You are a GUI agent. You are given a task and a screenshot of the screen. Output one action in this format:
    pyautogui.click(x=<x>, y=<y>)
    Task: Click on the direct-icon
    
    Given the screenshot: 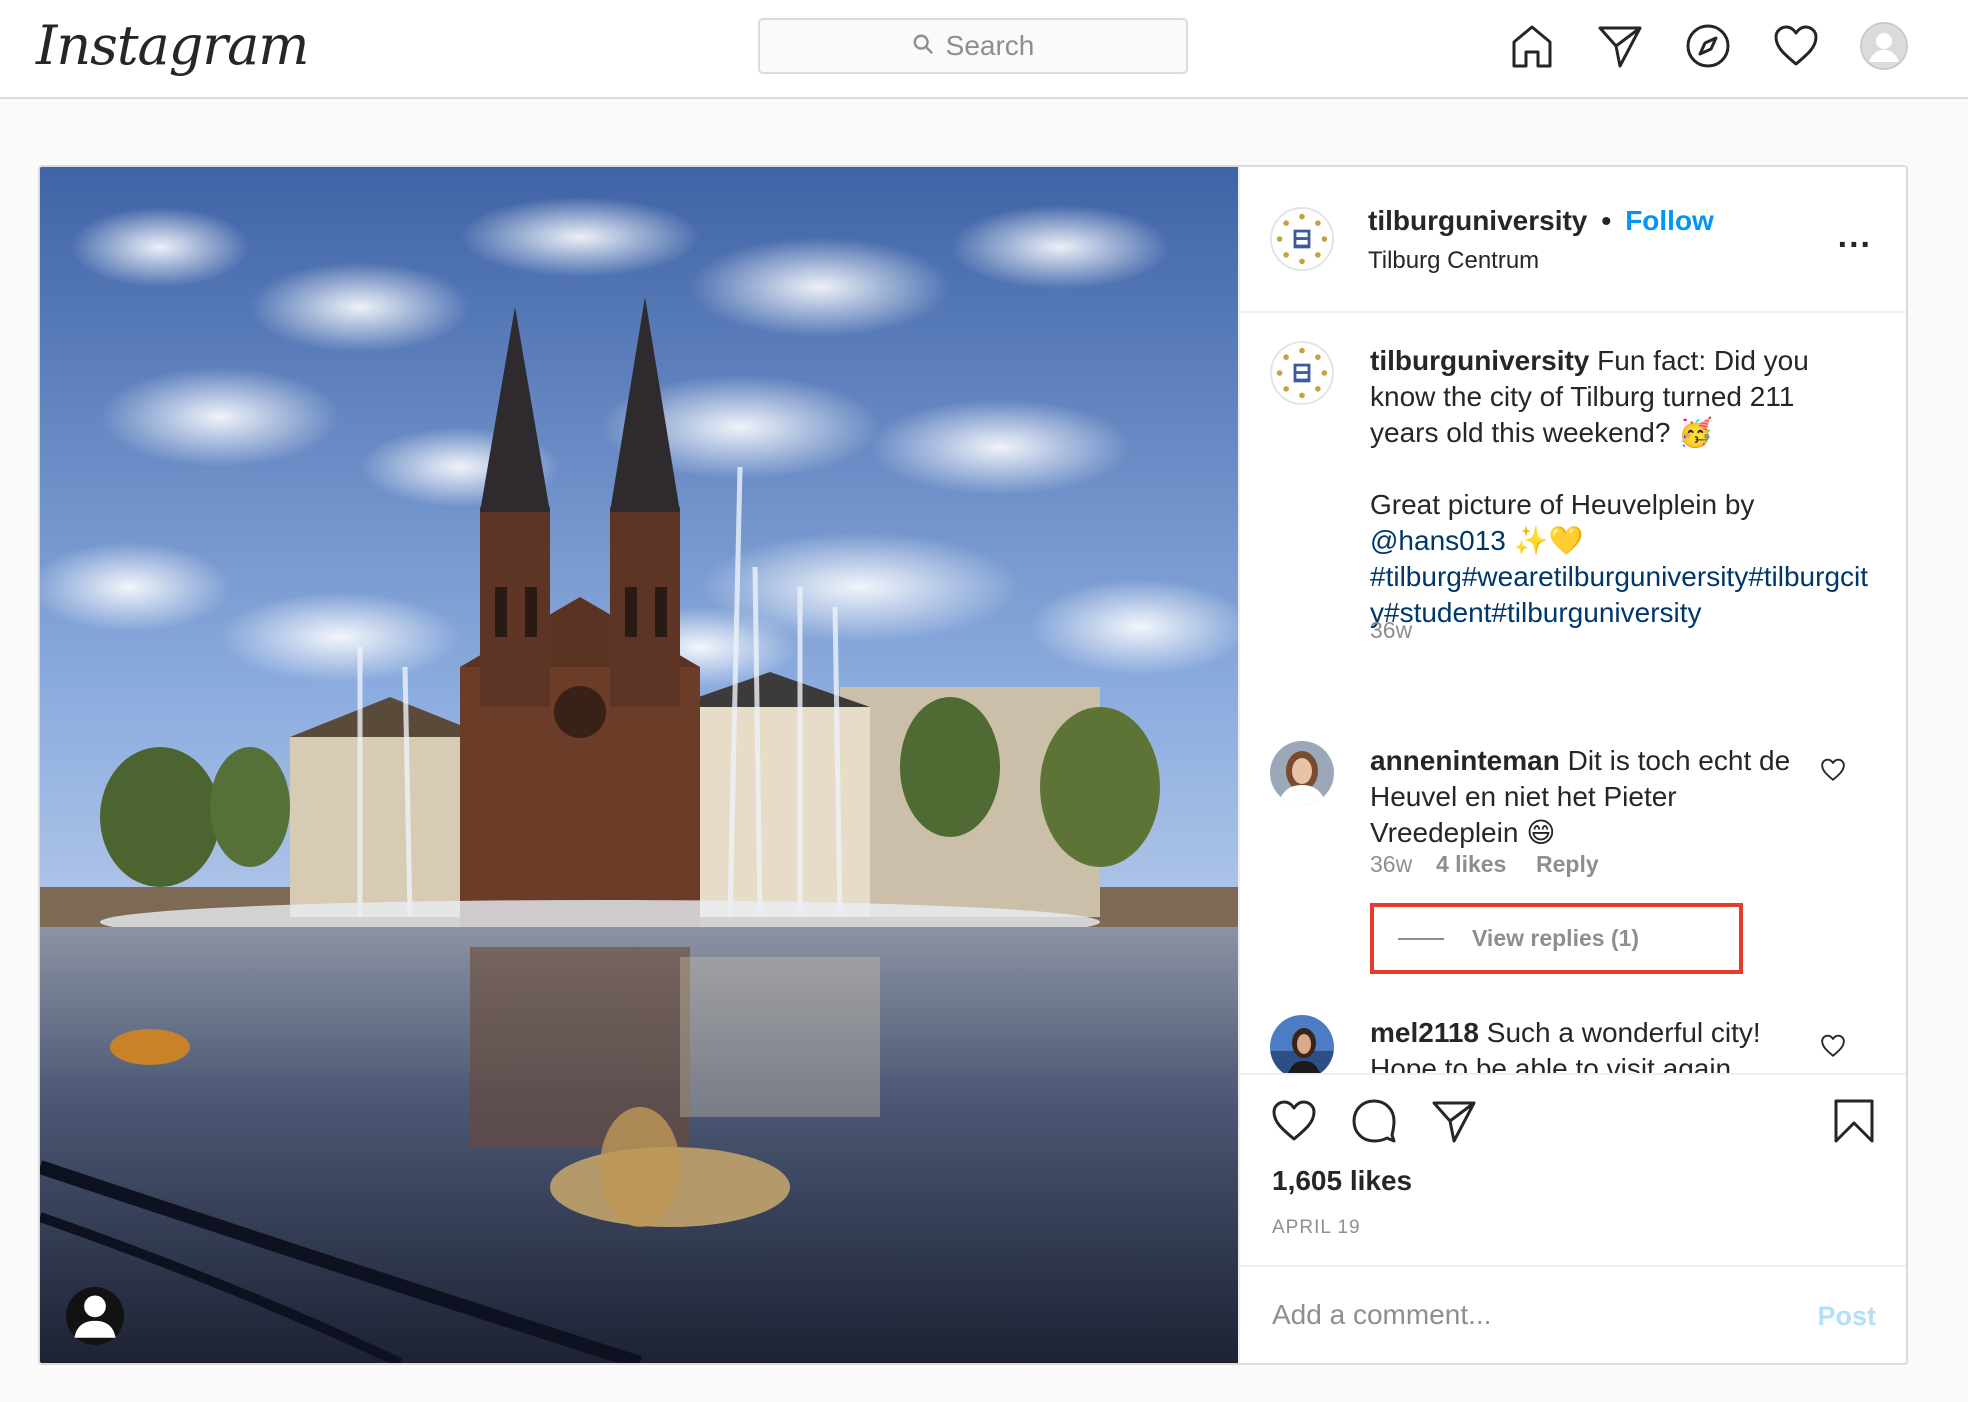 What is the action you would take?
    pyautogui.click(x=1620, y=46)
    